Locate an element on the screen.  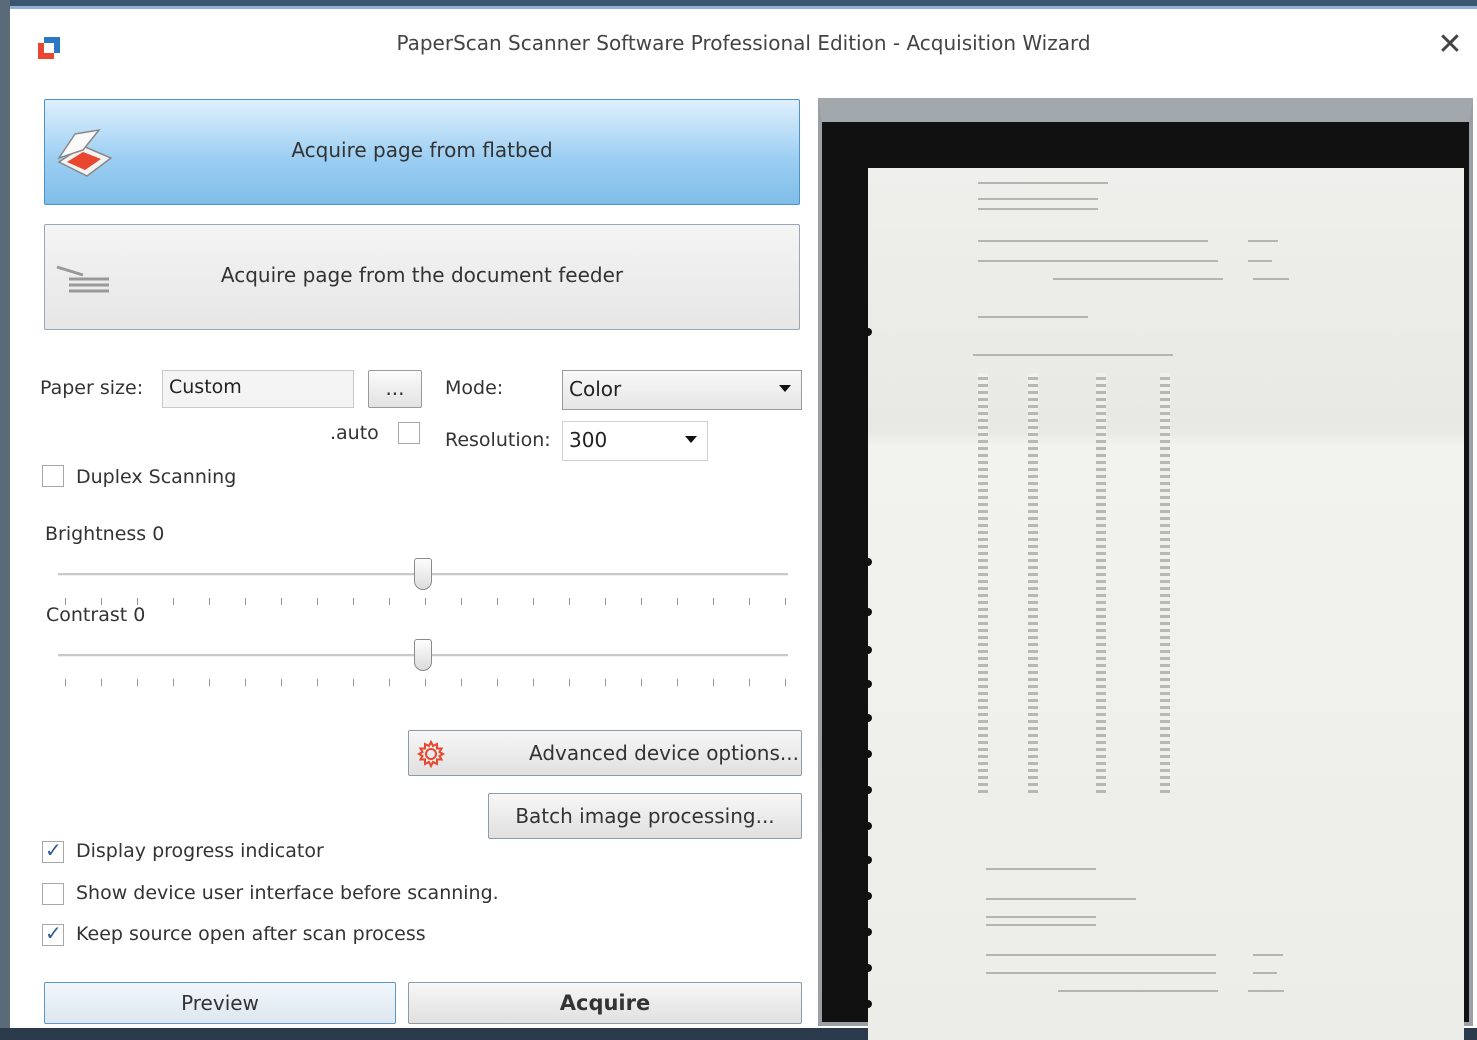
brightness-label: Brightness 0 is located at coordinates (105, 534).